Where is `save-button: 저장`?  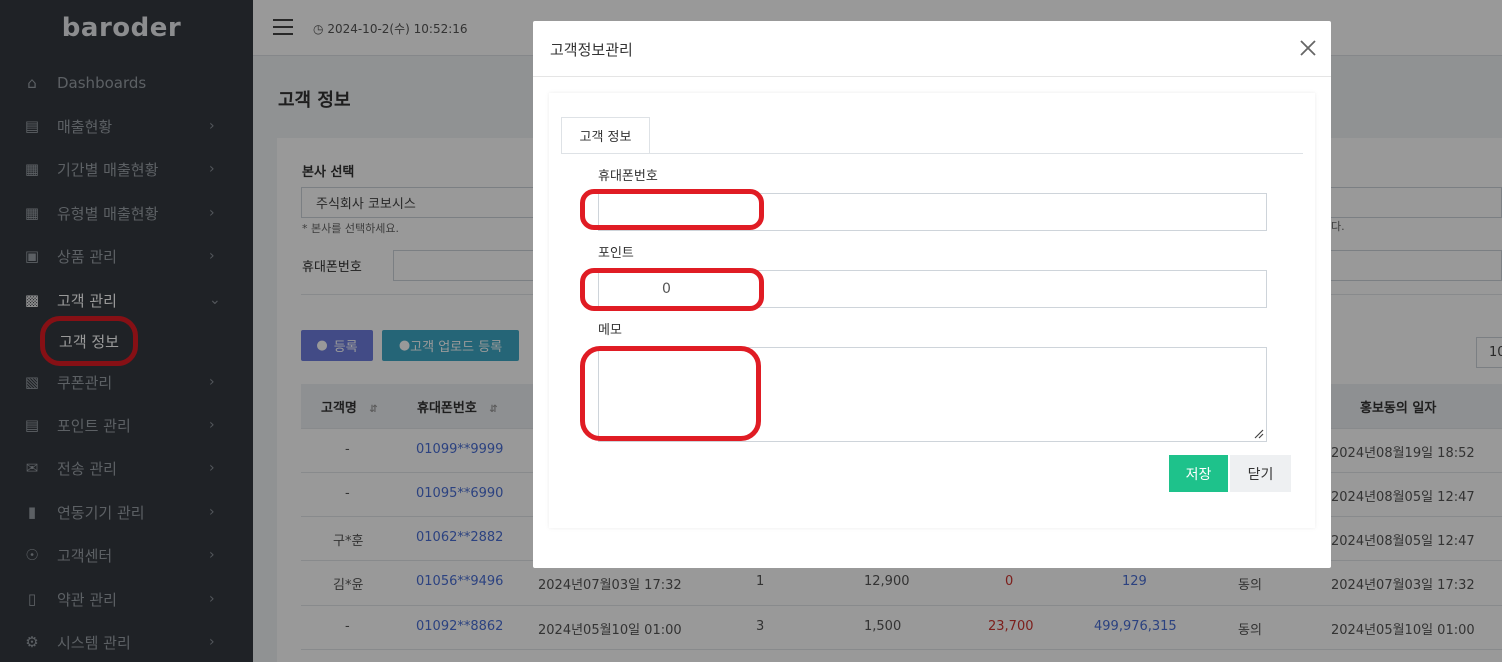
save-button: 저장 is located at coordinates (1198, 473).